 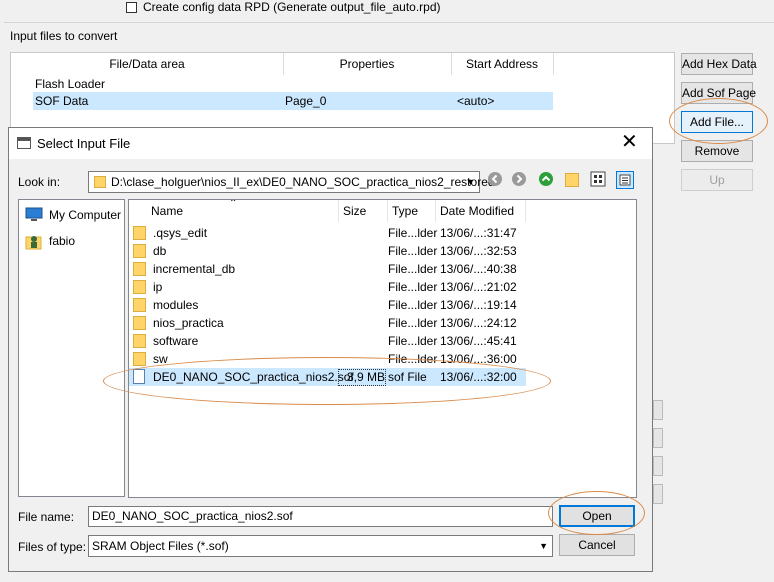 What do you see at coordinates (629, 142) in the screenshot?
I see `close-icon: ✕` at bounding box center [629, 142].